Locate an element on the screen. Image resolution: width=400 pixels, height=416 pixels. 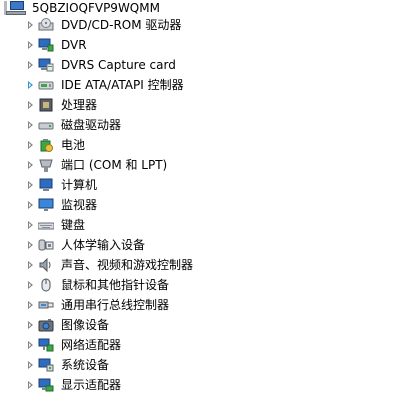
hid-icon is located at coordinates (46, 245).